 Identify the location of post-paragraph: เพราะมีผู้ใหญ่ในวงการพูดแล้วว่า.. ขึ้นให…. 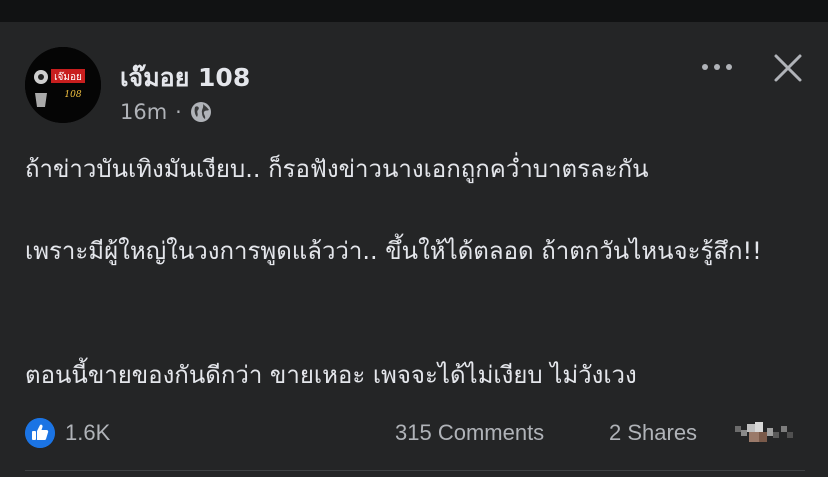
(393, 251).